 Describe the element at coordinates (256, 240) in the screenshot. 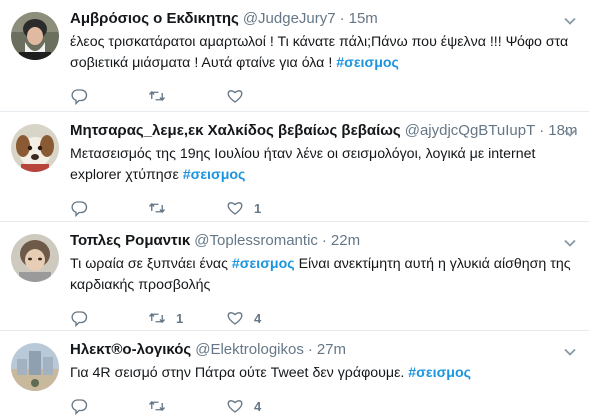

I see `author-handle: @Toplessromantic` at that location.